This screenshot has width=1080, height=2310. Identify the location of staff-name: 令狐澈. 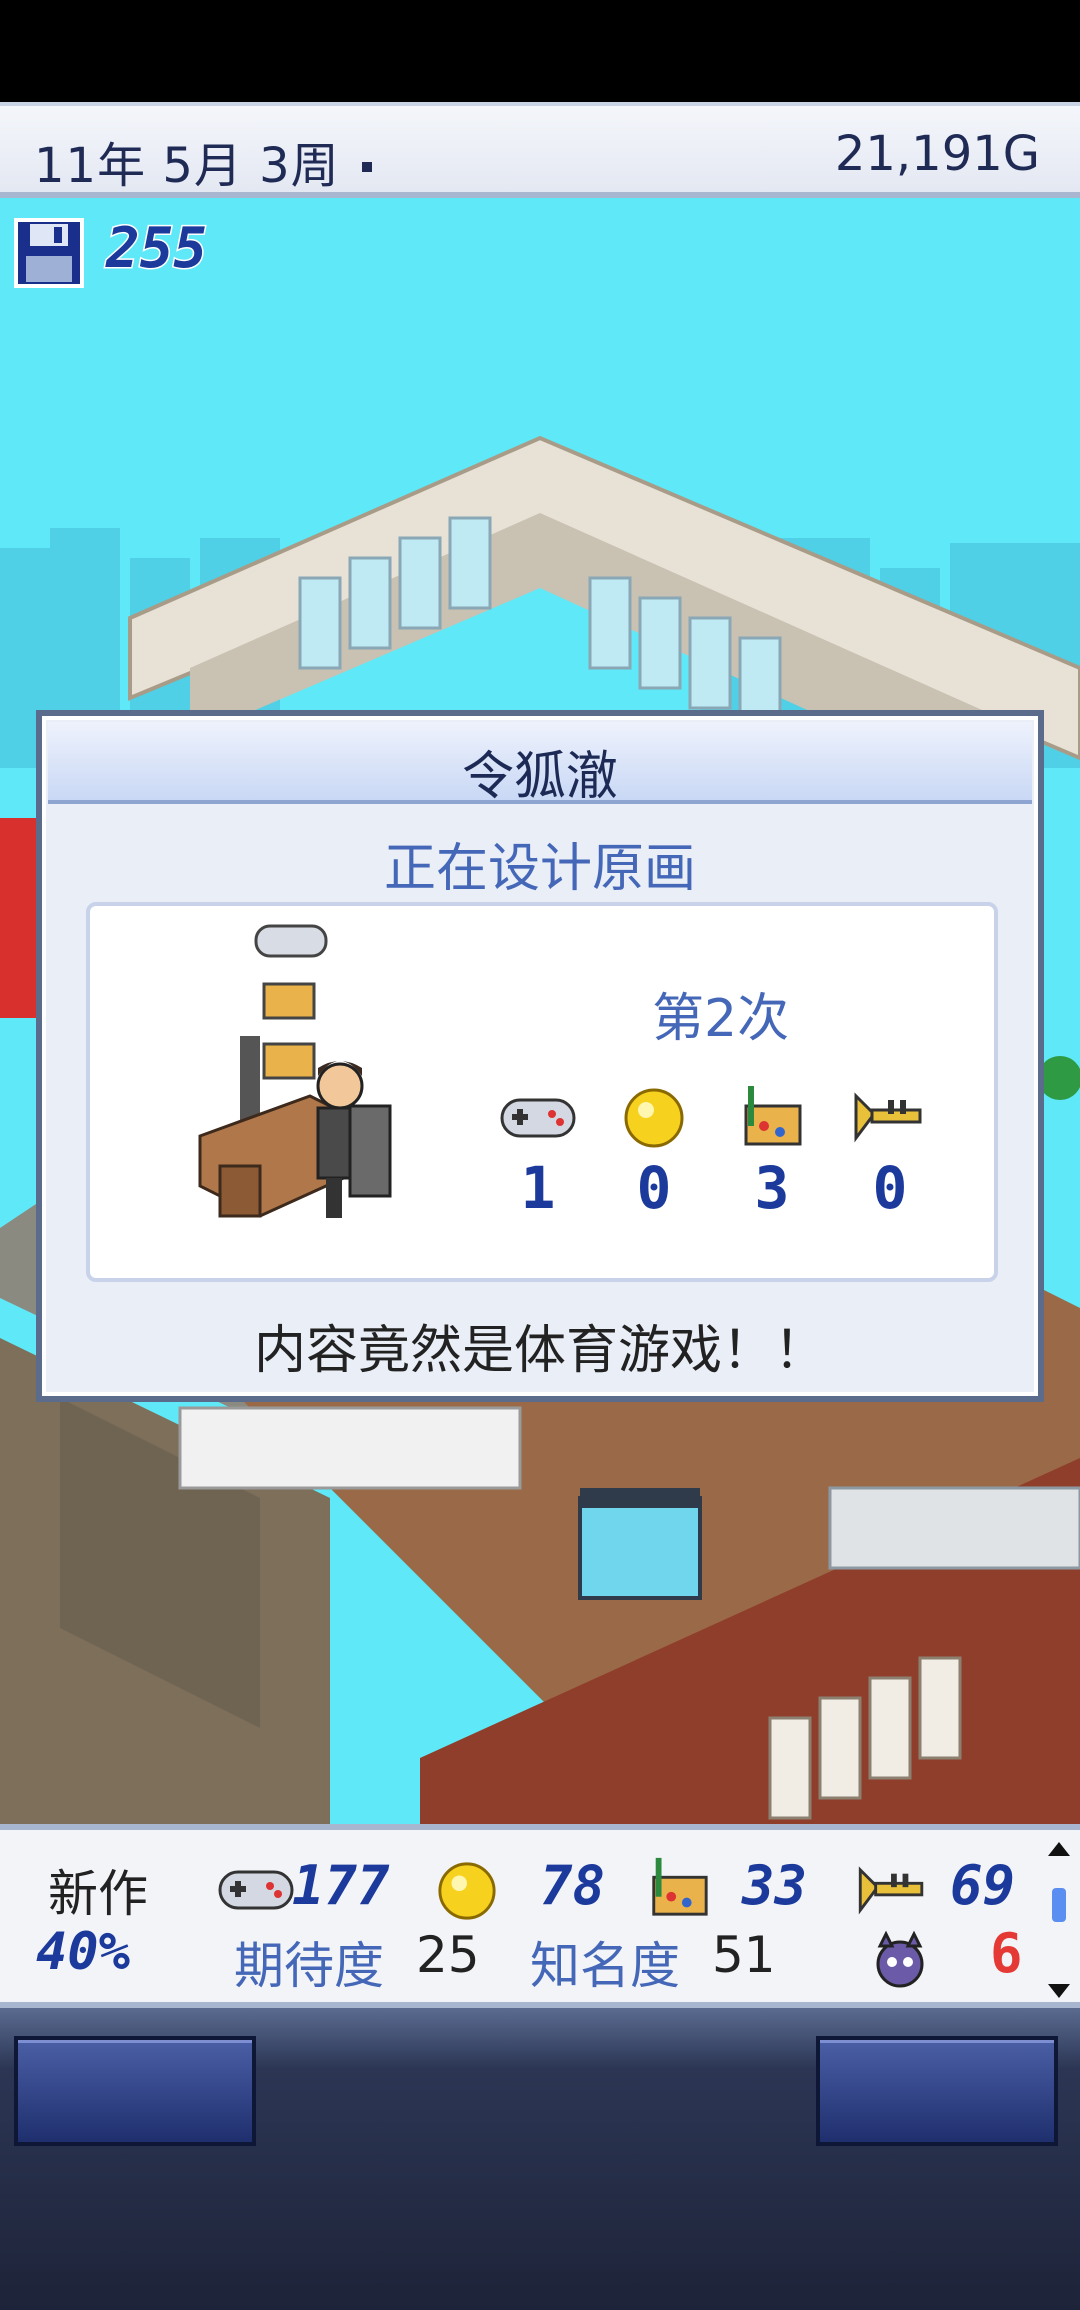
(539, 777).